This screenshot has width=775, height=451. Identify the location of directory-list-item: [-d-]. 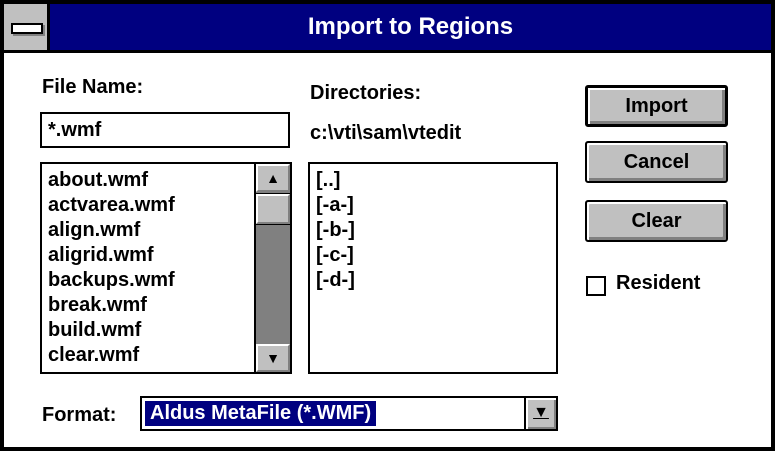
(433, 280).